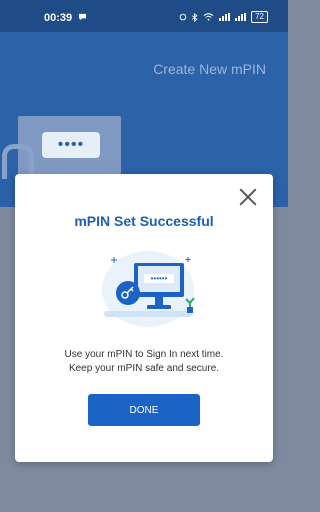 The width and height of the screenshot is (320, 512). I want to click on wifi-icon, so click(208, 17).